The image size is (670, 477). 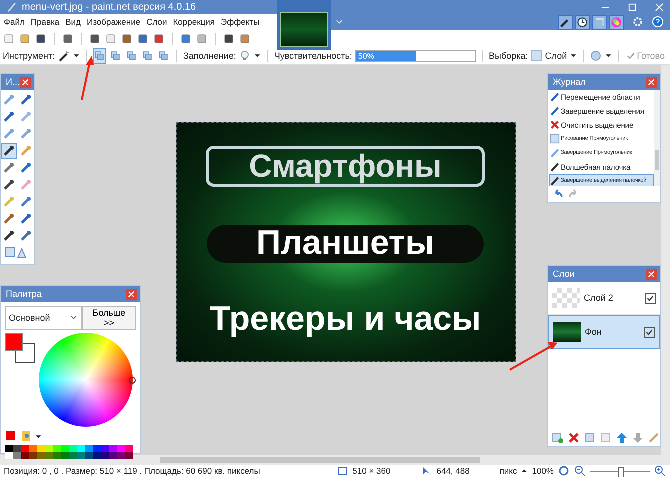 What do you see at coordinates (555, 139) in the screenshot?
I see `rectangle-icon` at bounding box center [555, 139].